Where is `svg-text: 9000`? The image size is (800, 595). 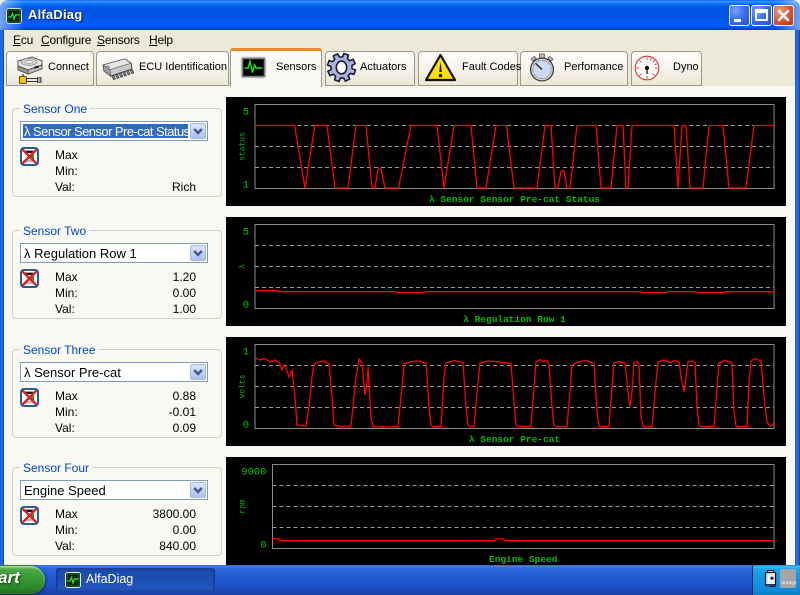 svg-text: 9000 is located at coordinates (253, 473).